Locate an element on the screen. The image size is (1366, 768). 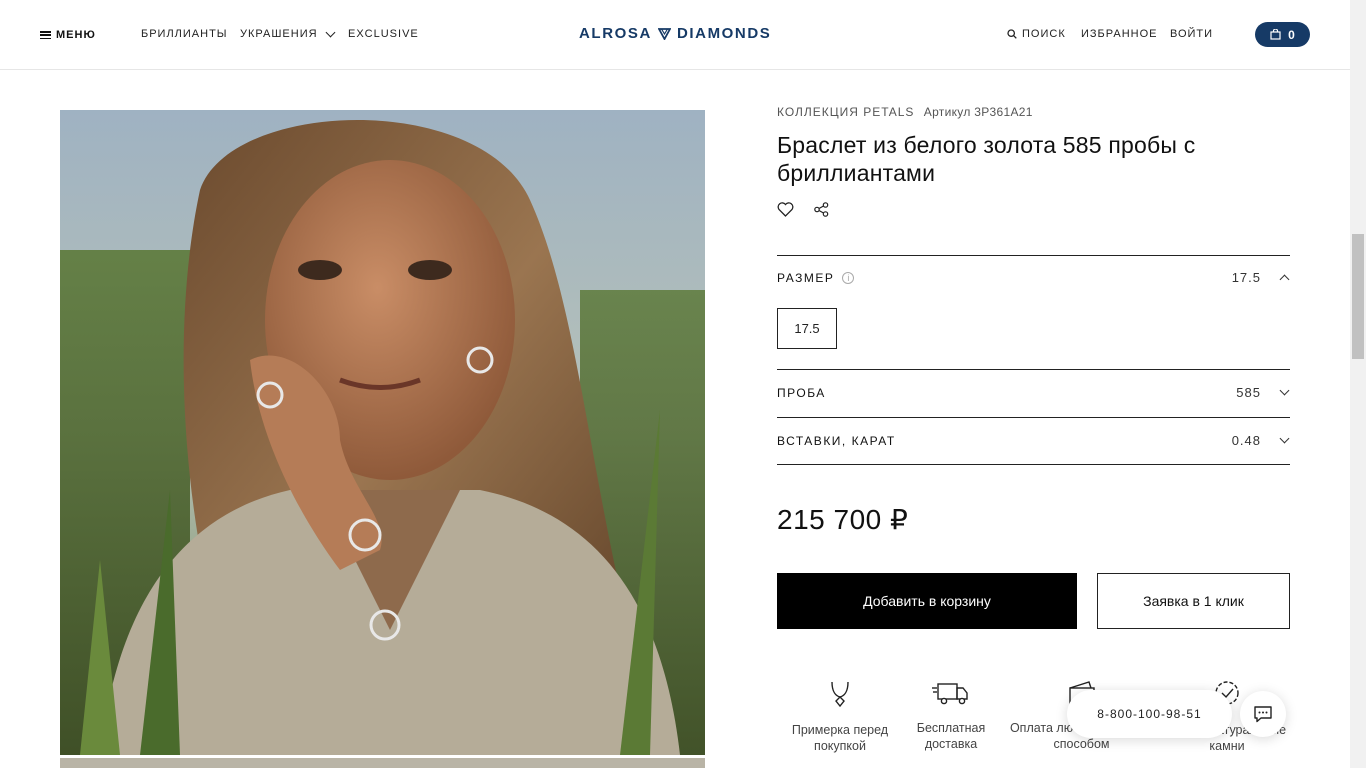
nav-left: МЕНЮ БРИЛЛИАНТЫ УКРАШЕНИЯ EXCLUSIVE is located at coordinates (229, 35).